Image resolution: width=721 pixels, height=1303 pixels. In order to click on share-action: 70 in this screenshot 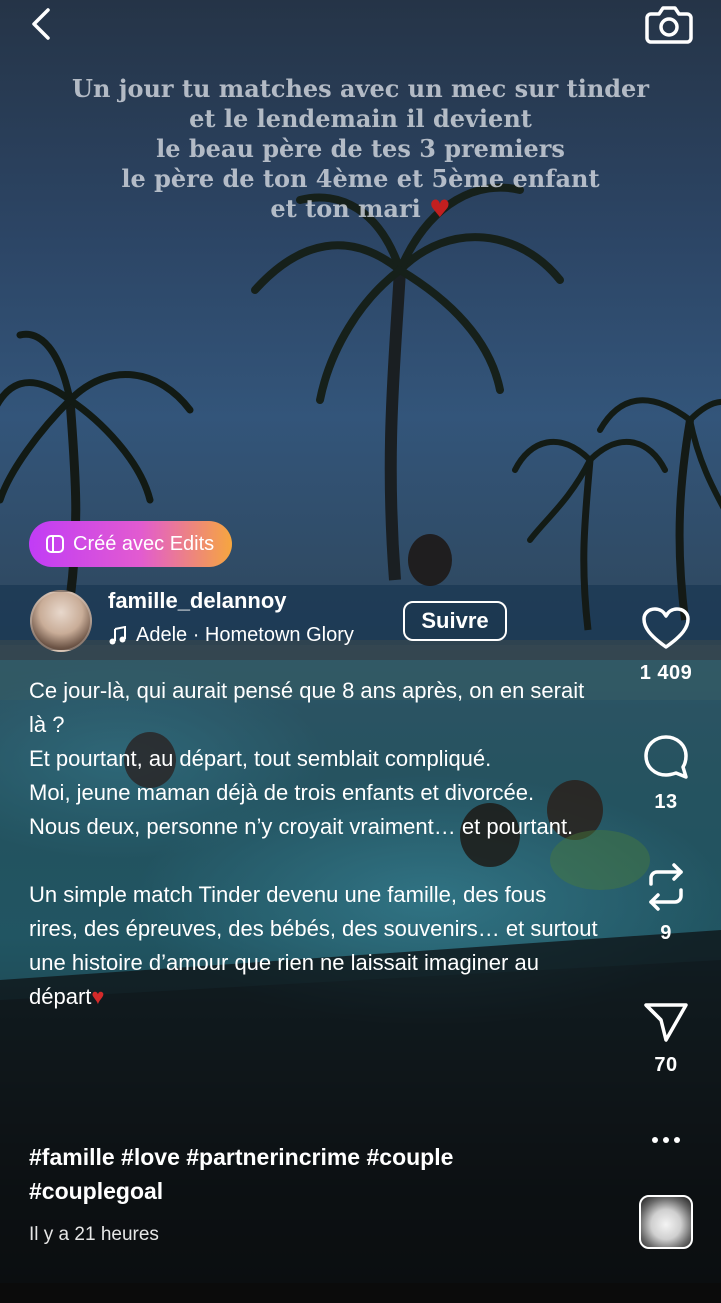, I will do `click(666, 1038)`.